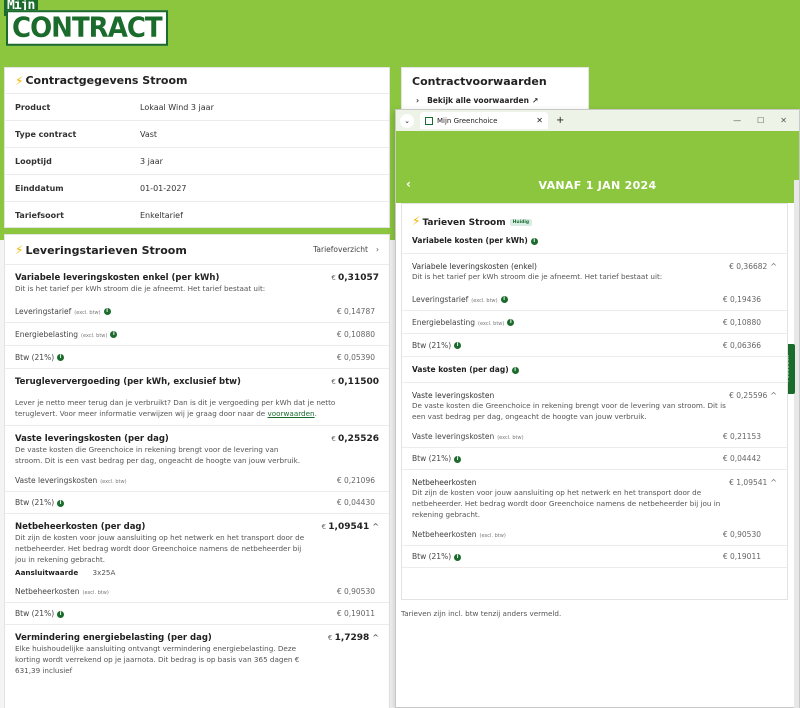  I want to click on tab-mijn-greenchoice: Mijn Greenchoice ✕, so click(484, 120).